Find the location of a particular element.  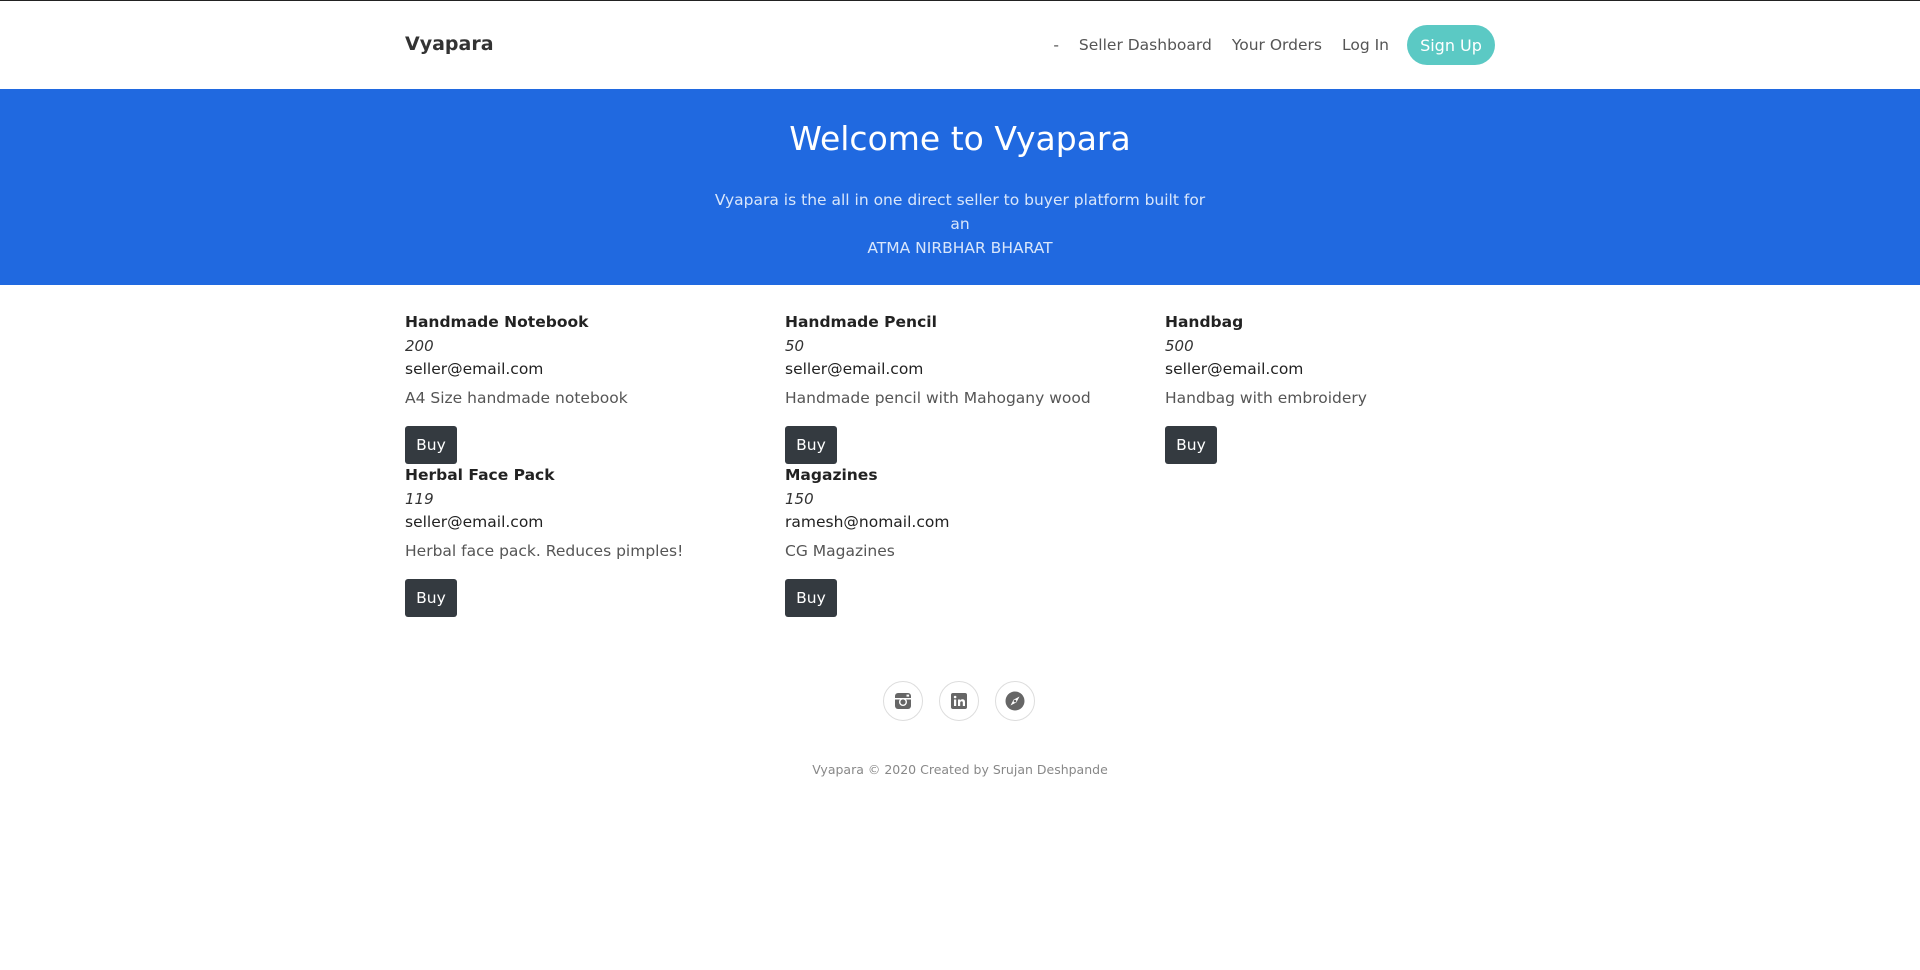

nav-dash: - is located at coordinates (1056, 45).